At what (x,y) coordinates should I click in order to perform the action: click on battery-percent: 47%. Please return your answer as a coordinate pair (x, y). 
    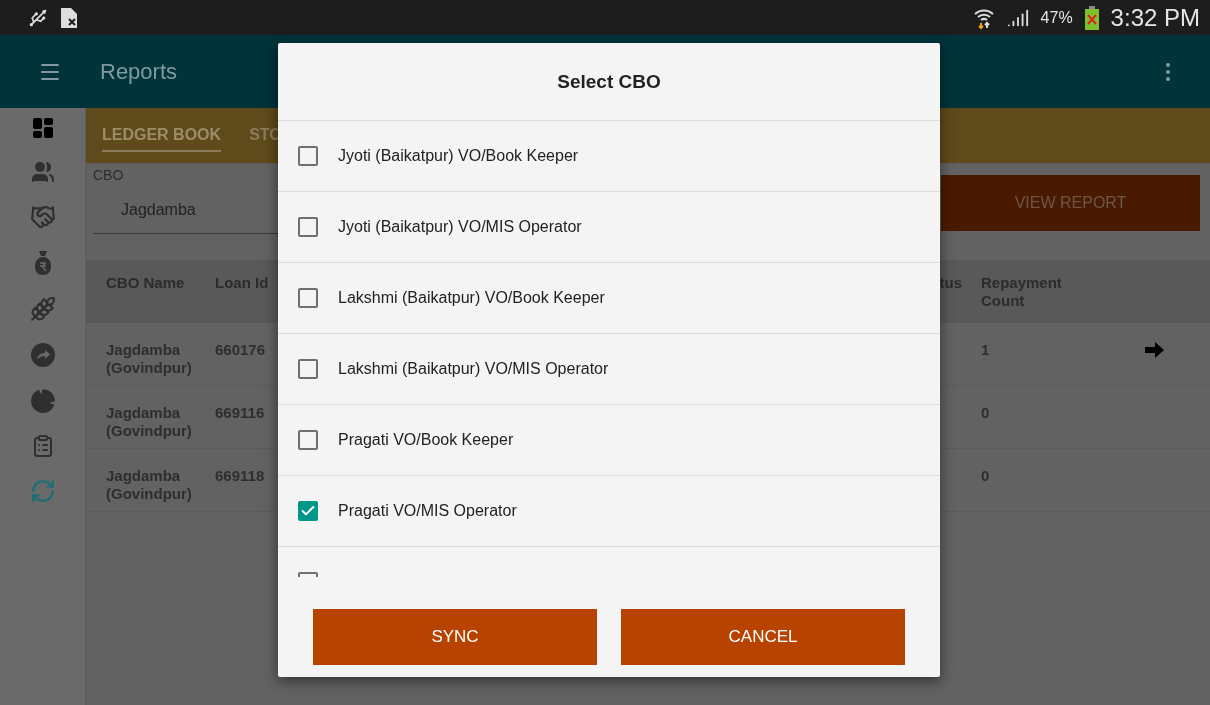
    Looking at the image, I should click on (1056, 17).